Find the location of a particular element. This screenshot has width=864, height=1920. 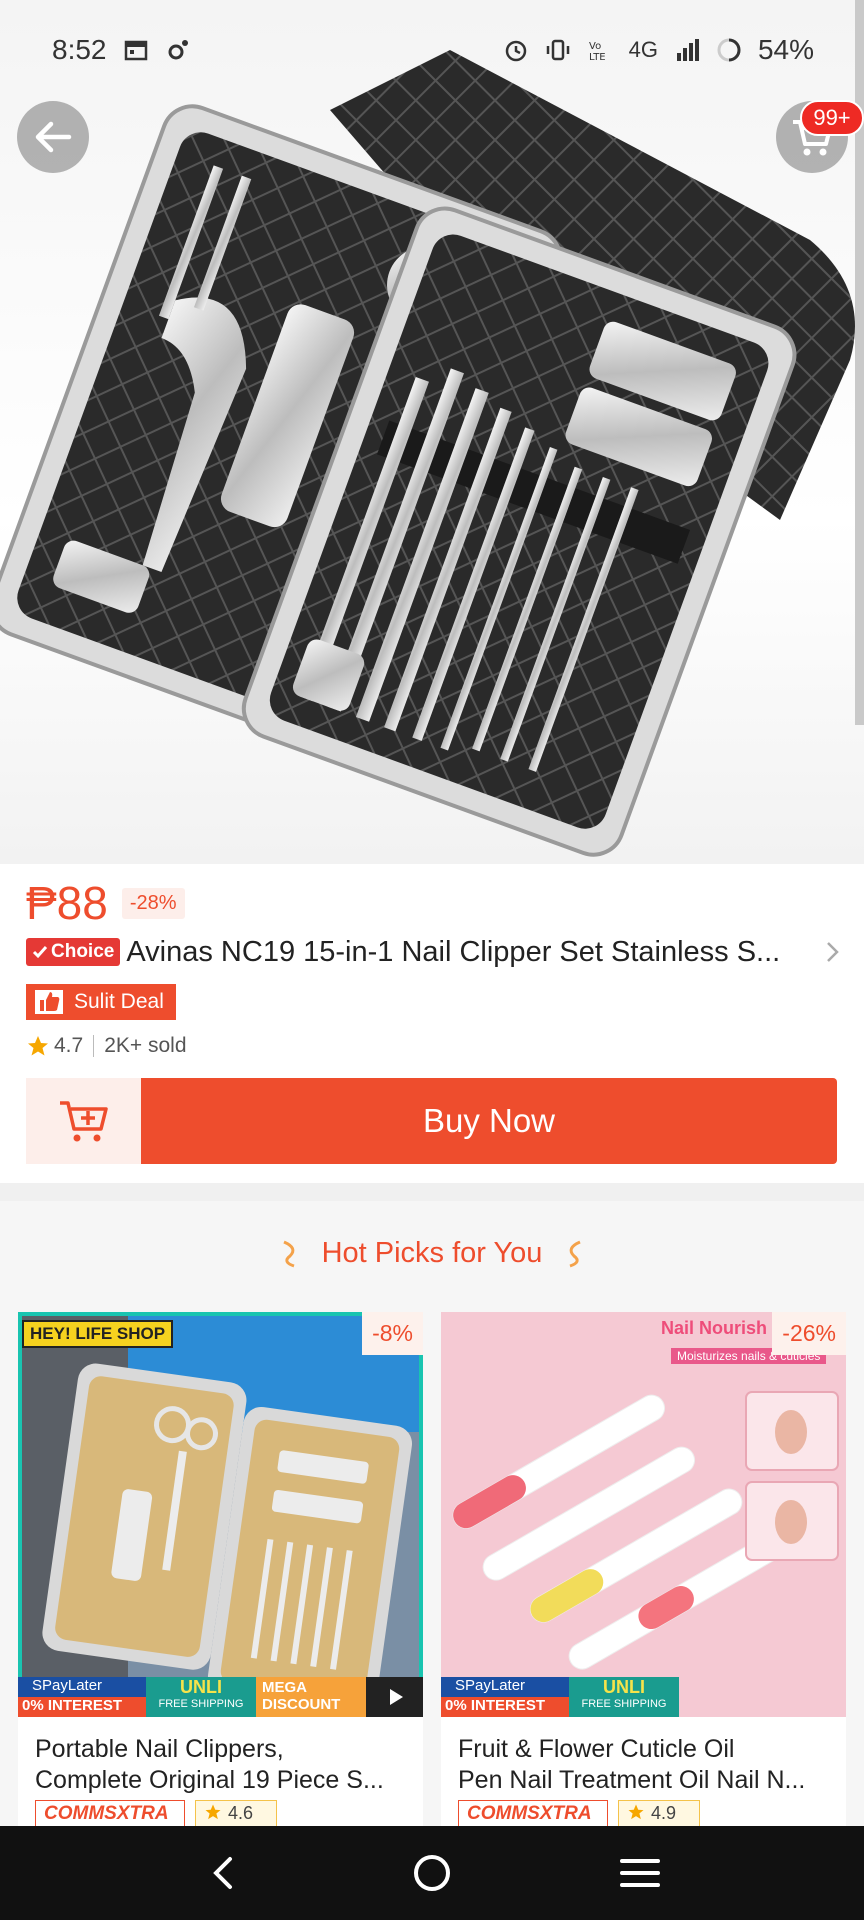

choice-label: Choice is located at coordinates (83, 951).